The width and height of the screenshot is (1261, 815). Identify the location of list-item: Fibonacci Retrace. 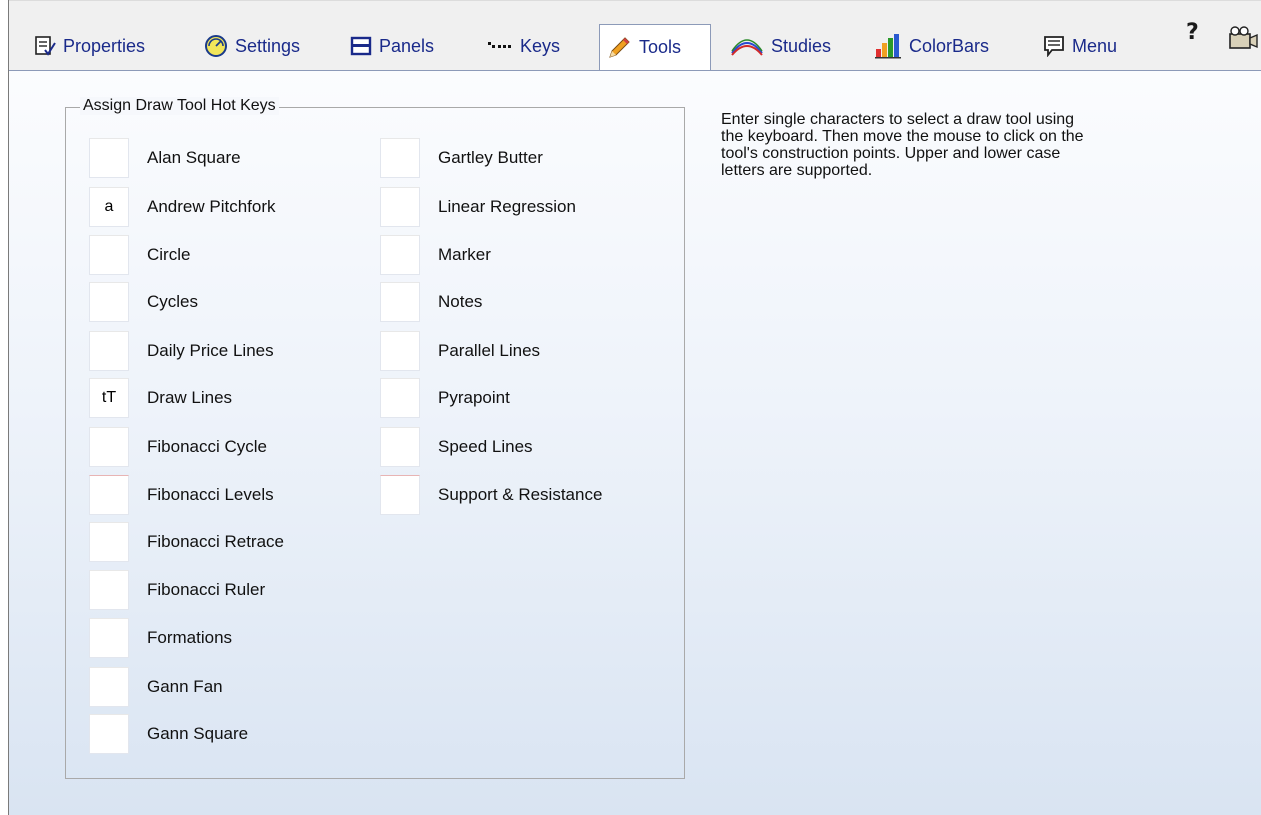
(186, 542).